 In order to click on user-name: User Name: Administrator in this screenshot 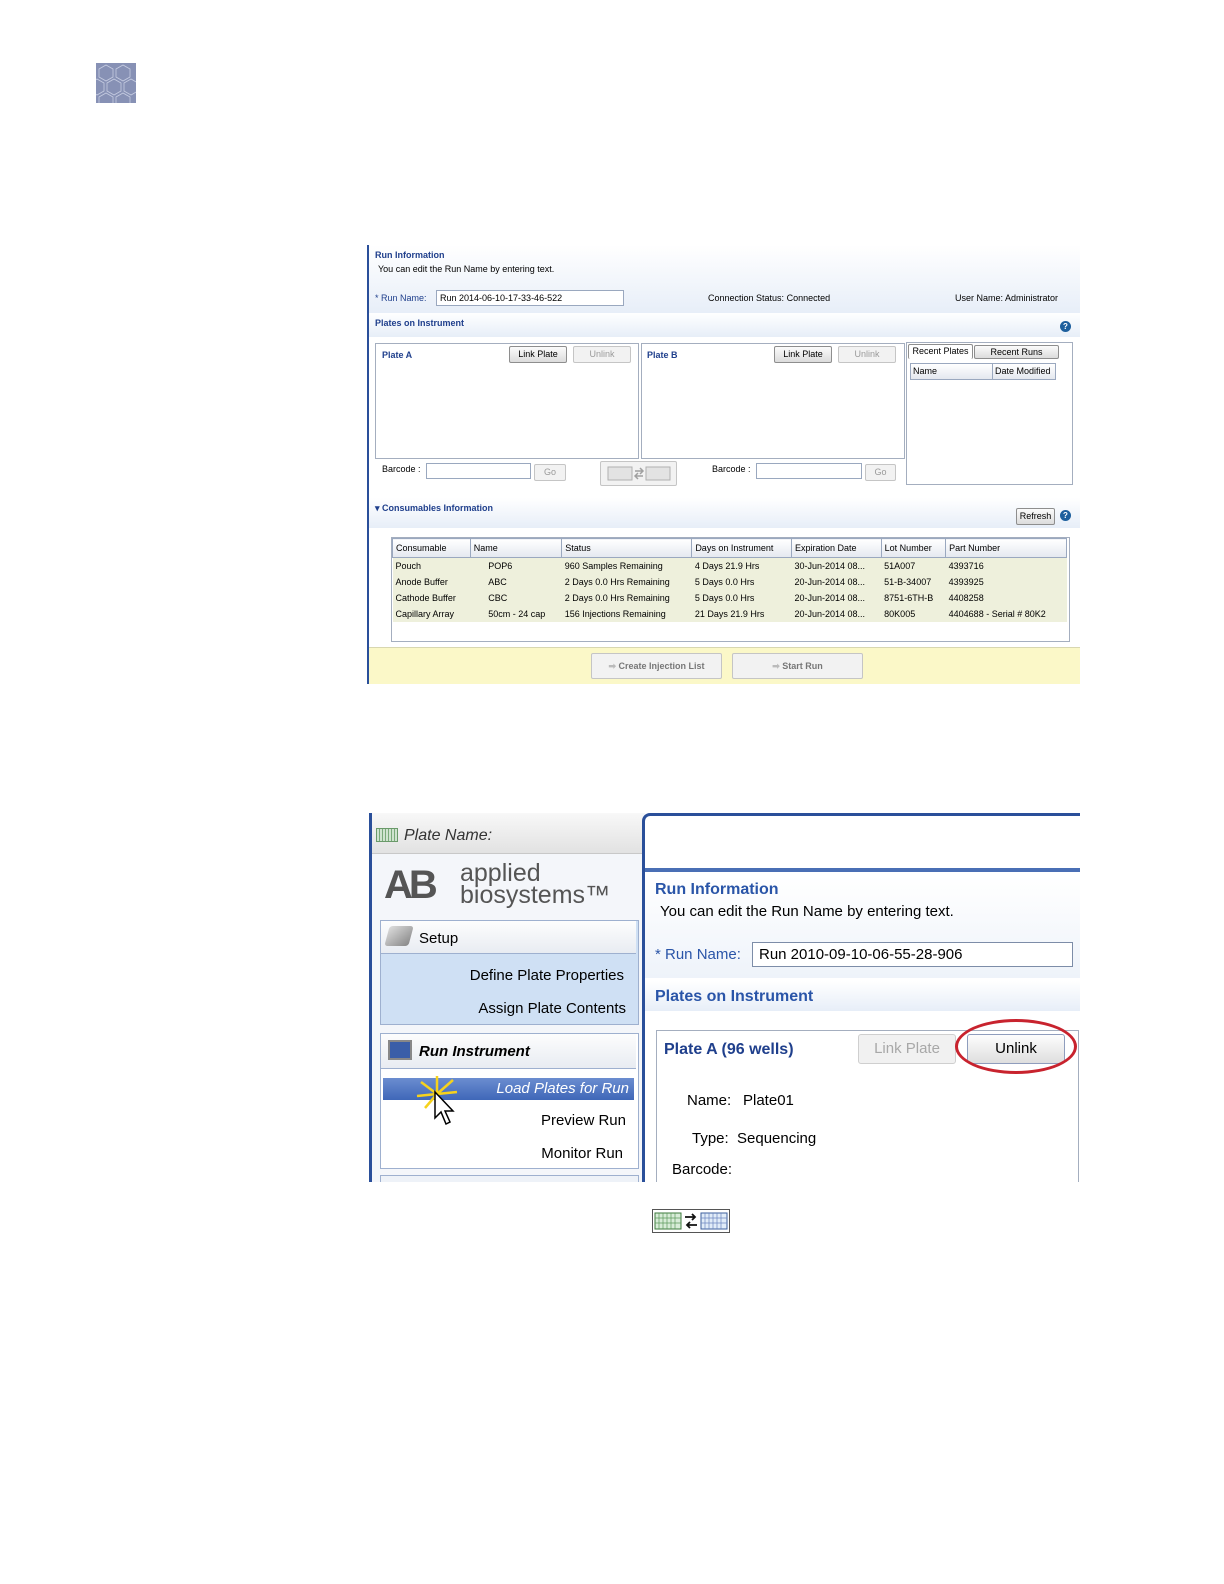, I will do `click(1006, 298)`.